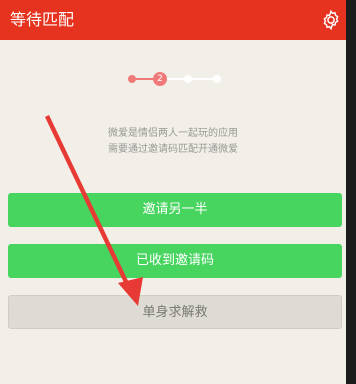 This screenshot has height=384, width=356. I want to click on top-bar: 等待匹配, so click(173, 20).